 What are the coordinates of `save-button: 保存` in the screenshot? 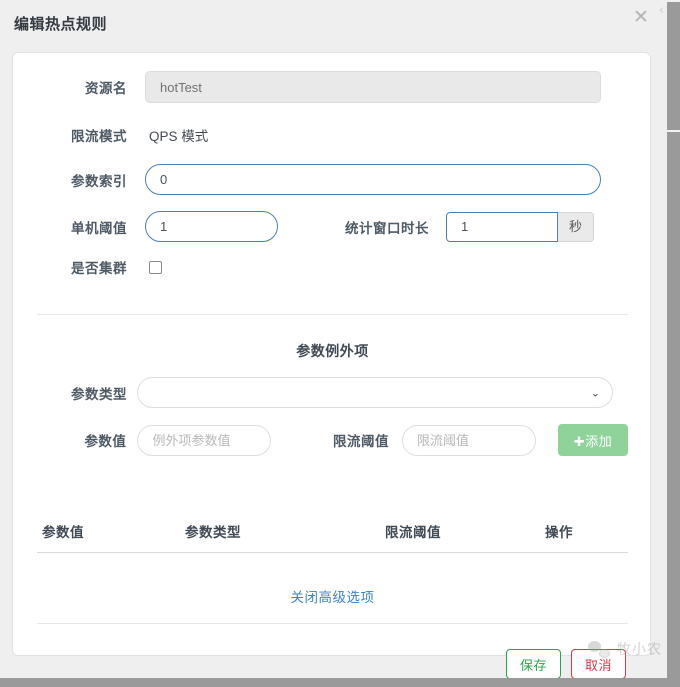 It's located at (533, 664).